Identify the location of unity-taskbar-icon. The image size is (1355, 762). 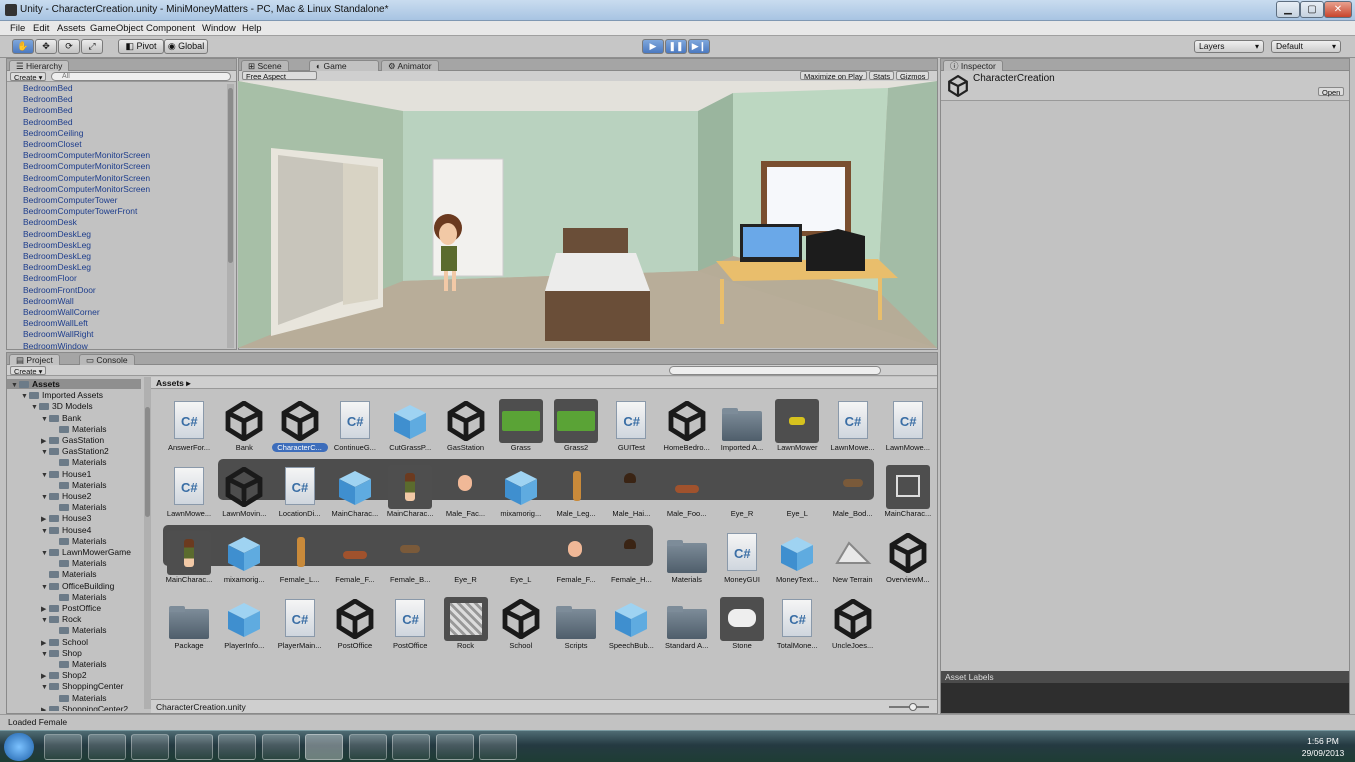
(324, 747).